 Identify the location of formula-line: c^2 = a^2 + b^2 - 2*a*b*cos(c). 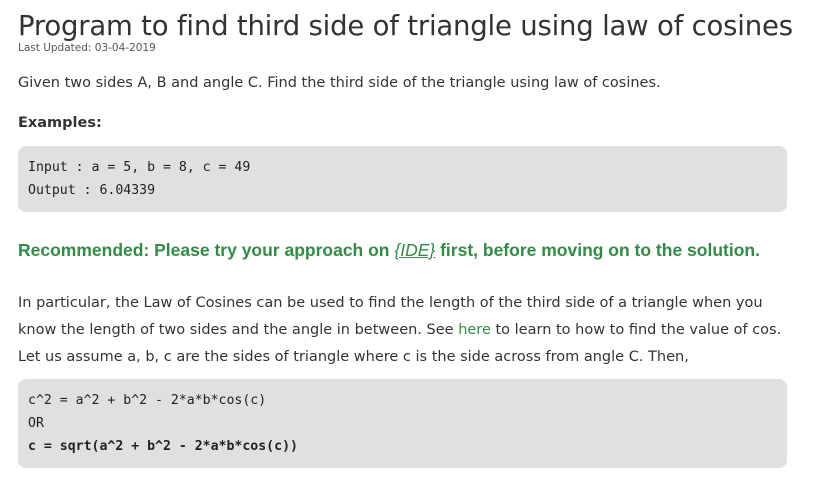
(147, 400).